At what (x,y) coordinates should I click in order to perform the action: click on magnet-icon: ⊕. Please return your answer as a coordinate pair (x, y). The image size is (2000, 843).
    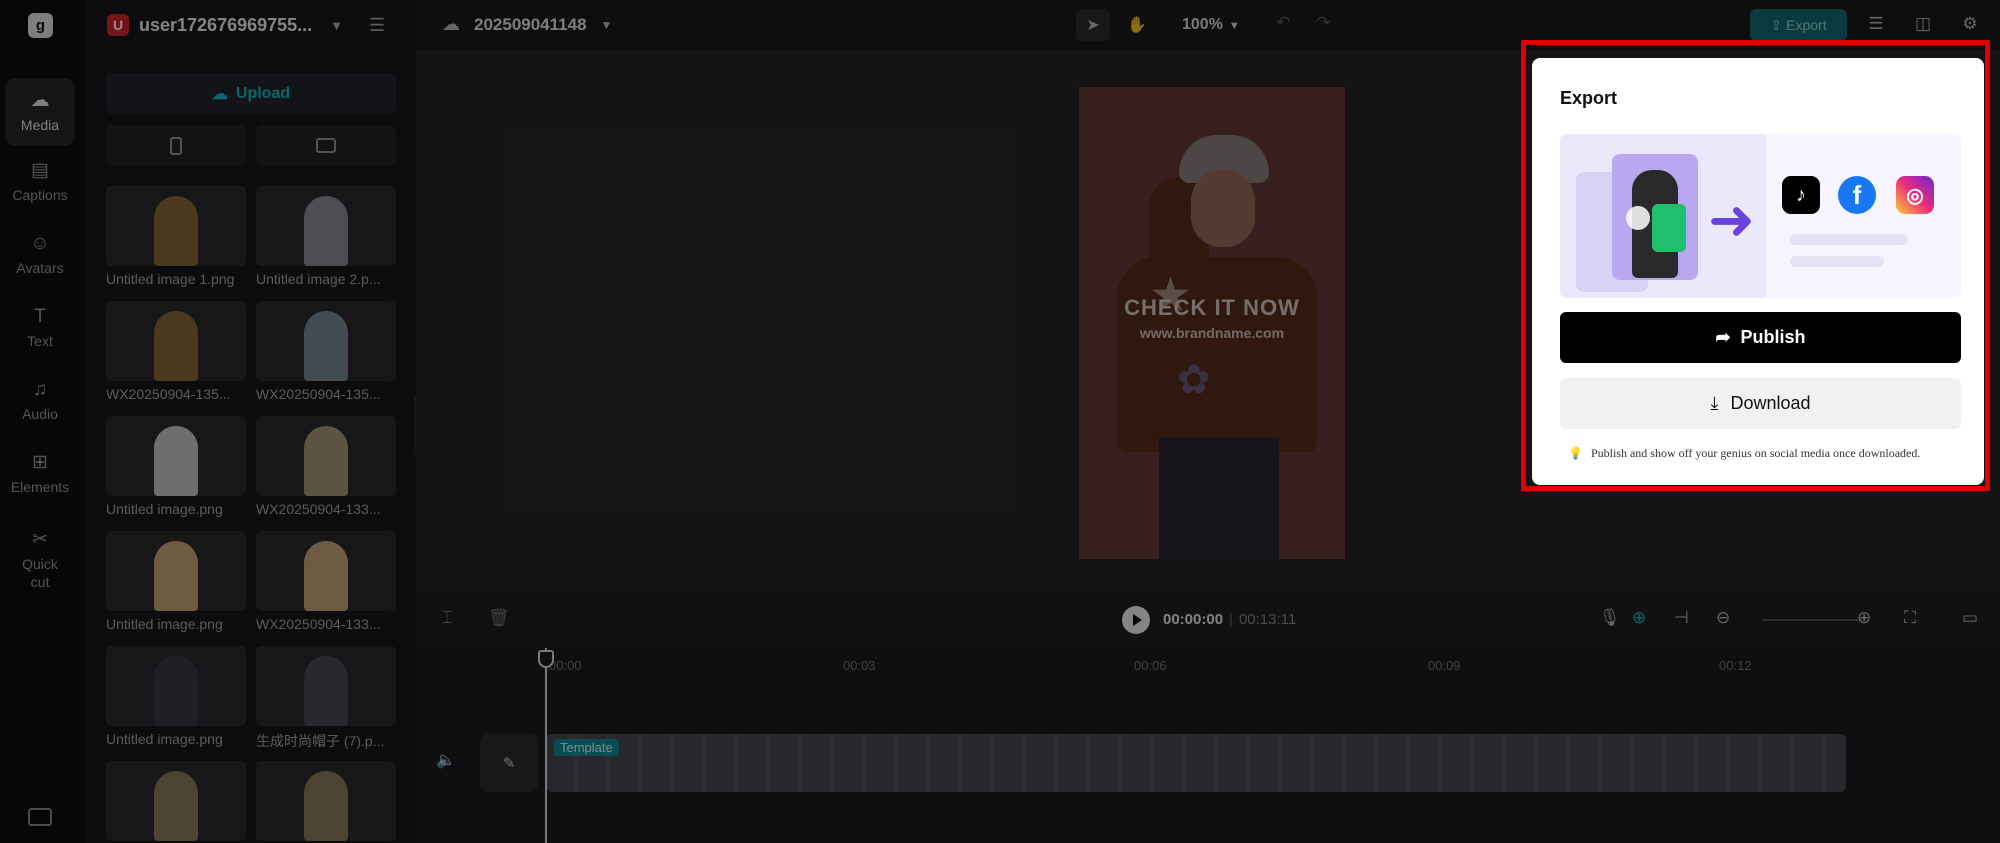
    Looking at the image, I should click on (1639, 618).